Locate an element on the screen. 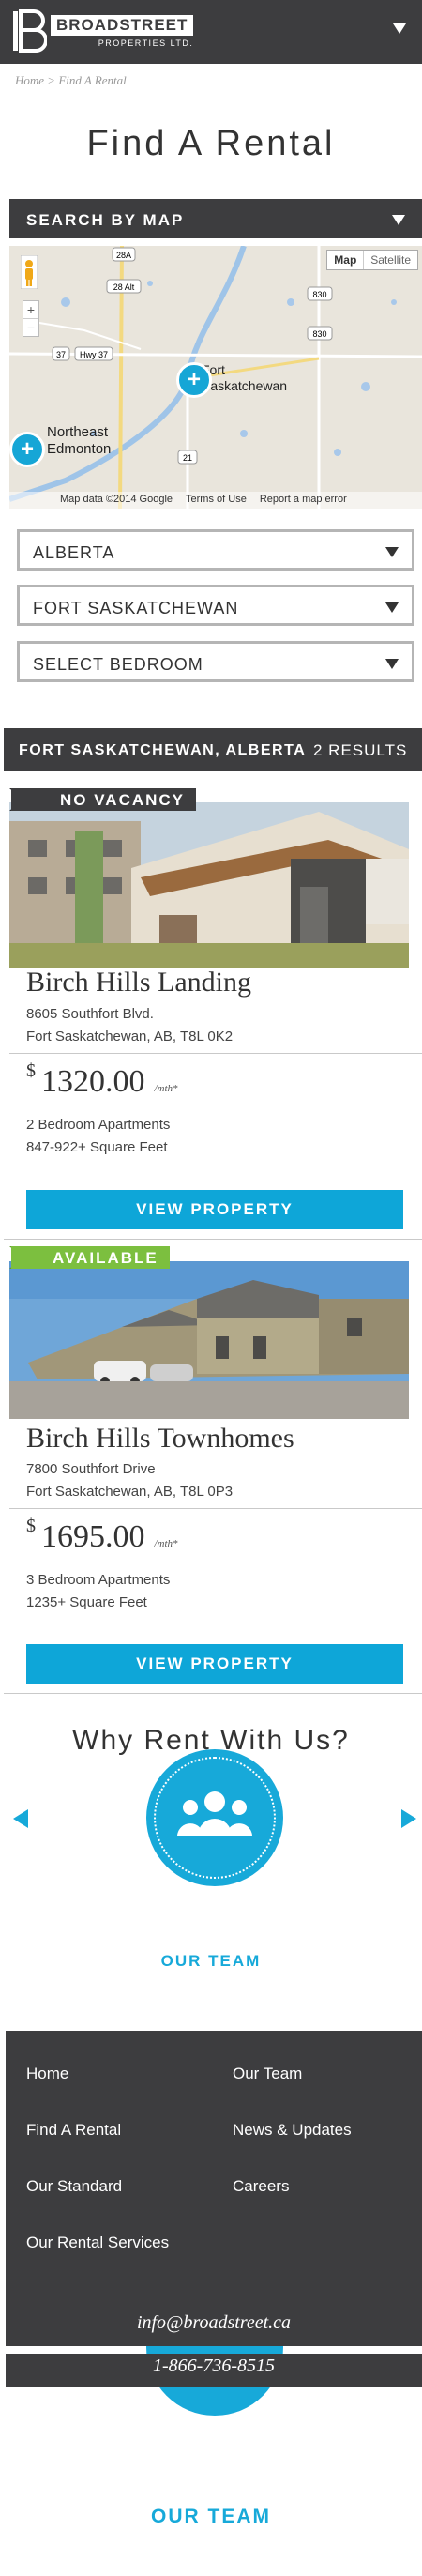 Image resolution: width=422 pixels, height=2576 pixels. our-team-label: OUR TEAM is located at coordinates (211, 1961).